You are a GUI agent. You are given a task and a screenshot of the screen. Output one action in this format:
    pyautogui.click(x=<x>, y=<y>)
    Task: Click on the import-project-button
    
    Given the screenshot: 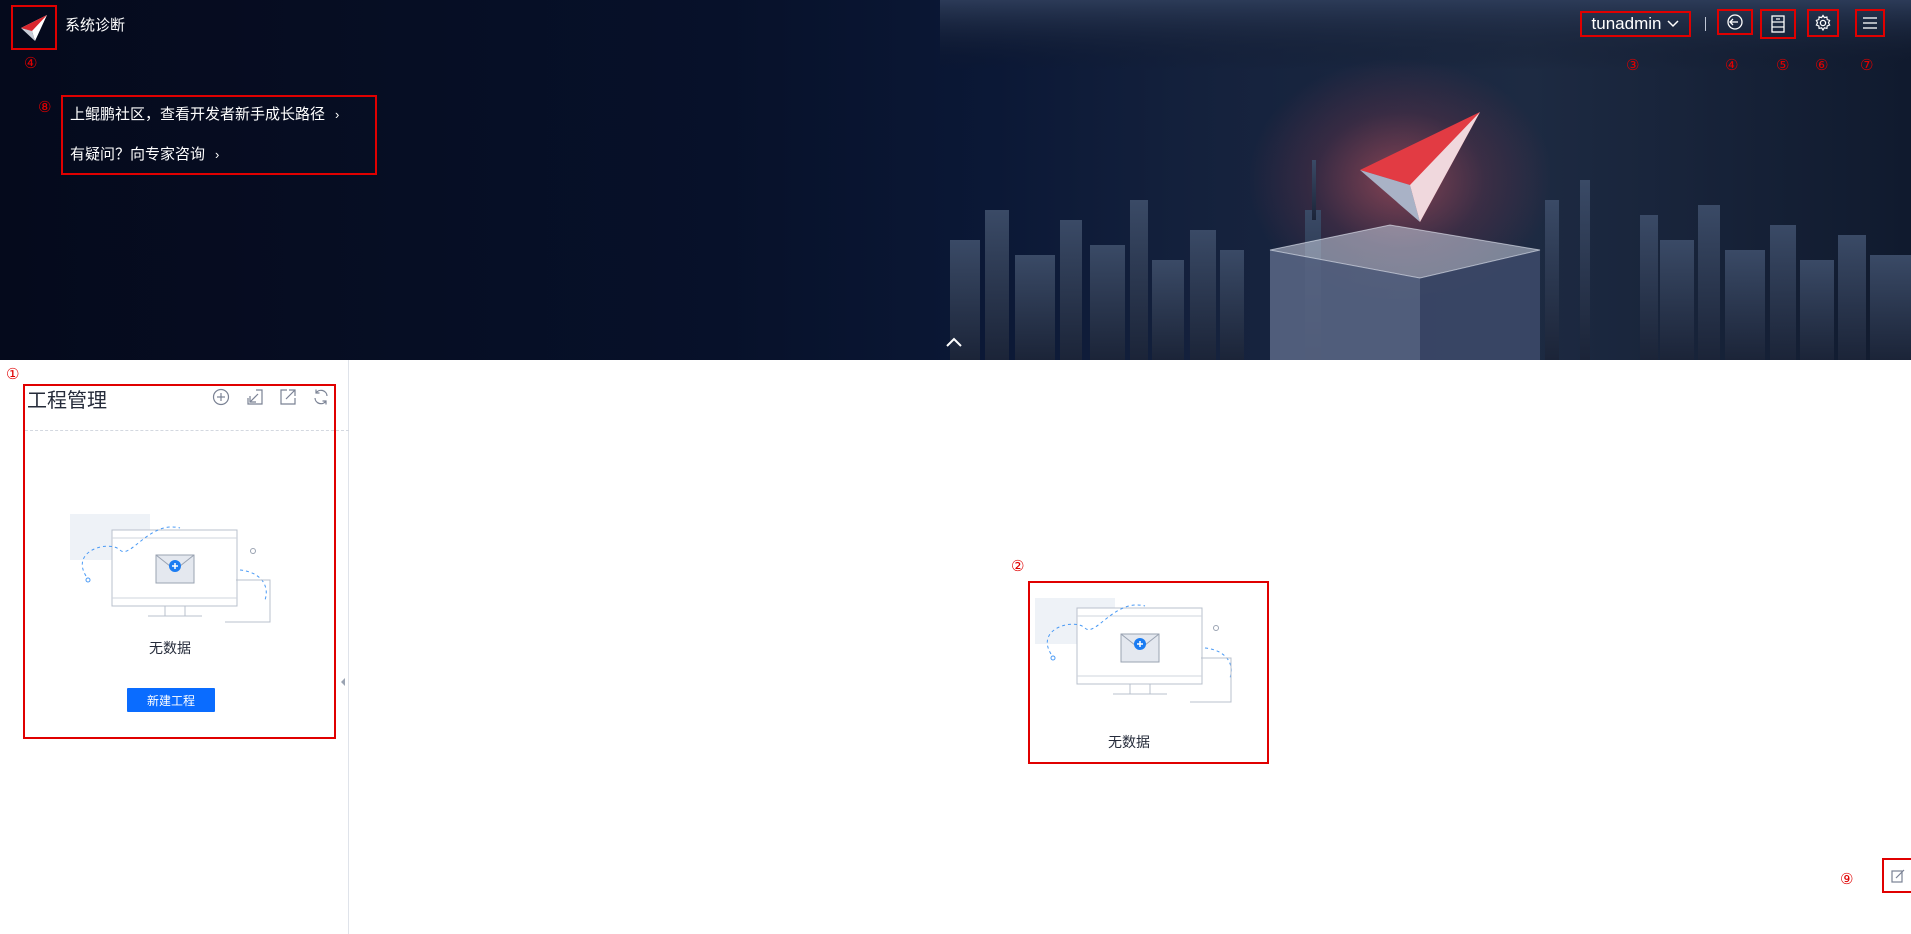 What is the action you would take?
    pyautogui.click(x=255, y=397)
    